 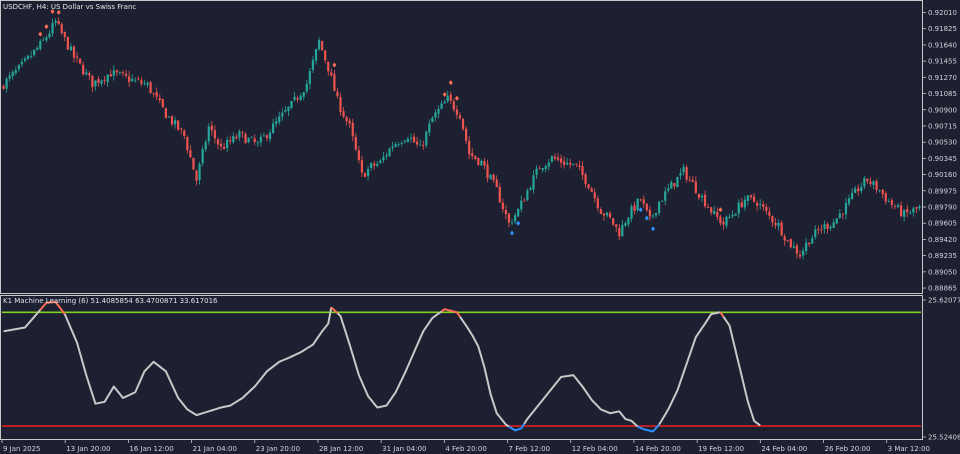 I want to click on price-tick-label: 0.90715, so click(x=942, y=126).